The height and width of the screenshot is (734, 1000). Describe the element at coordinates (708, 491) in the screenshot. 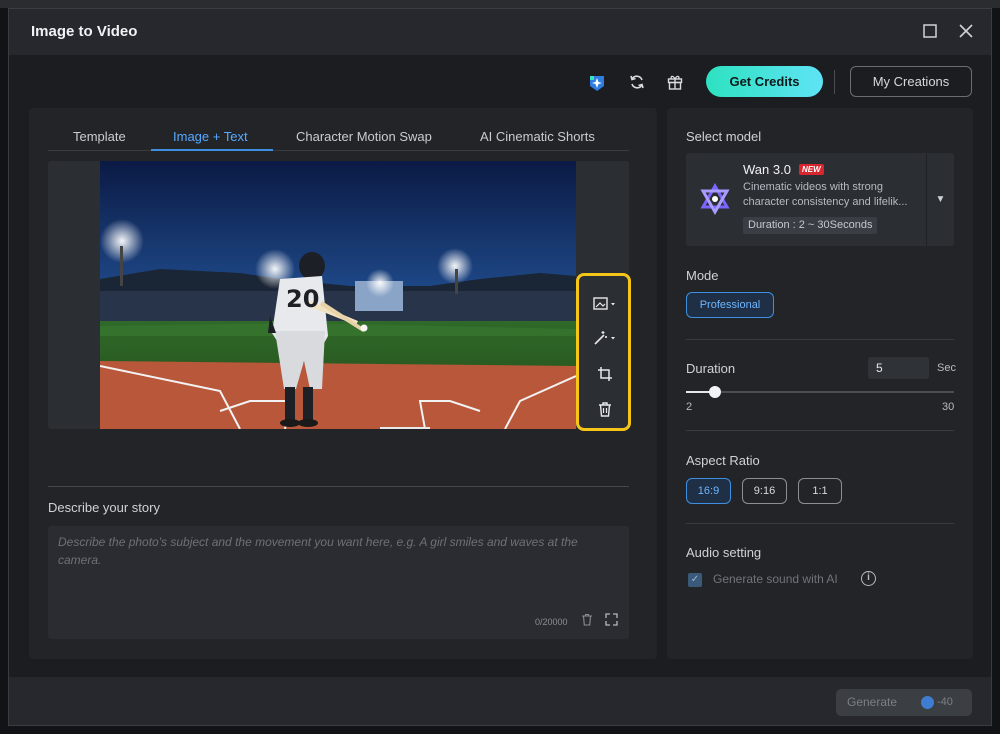

I see `aspect-16-9-button: 16:9` at that location.